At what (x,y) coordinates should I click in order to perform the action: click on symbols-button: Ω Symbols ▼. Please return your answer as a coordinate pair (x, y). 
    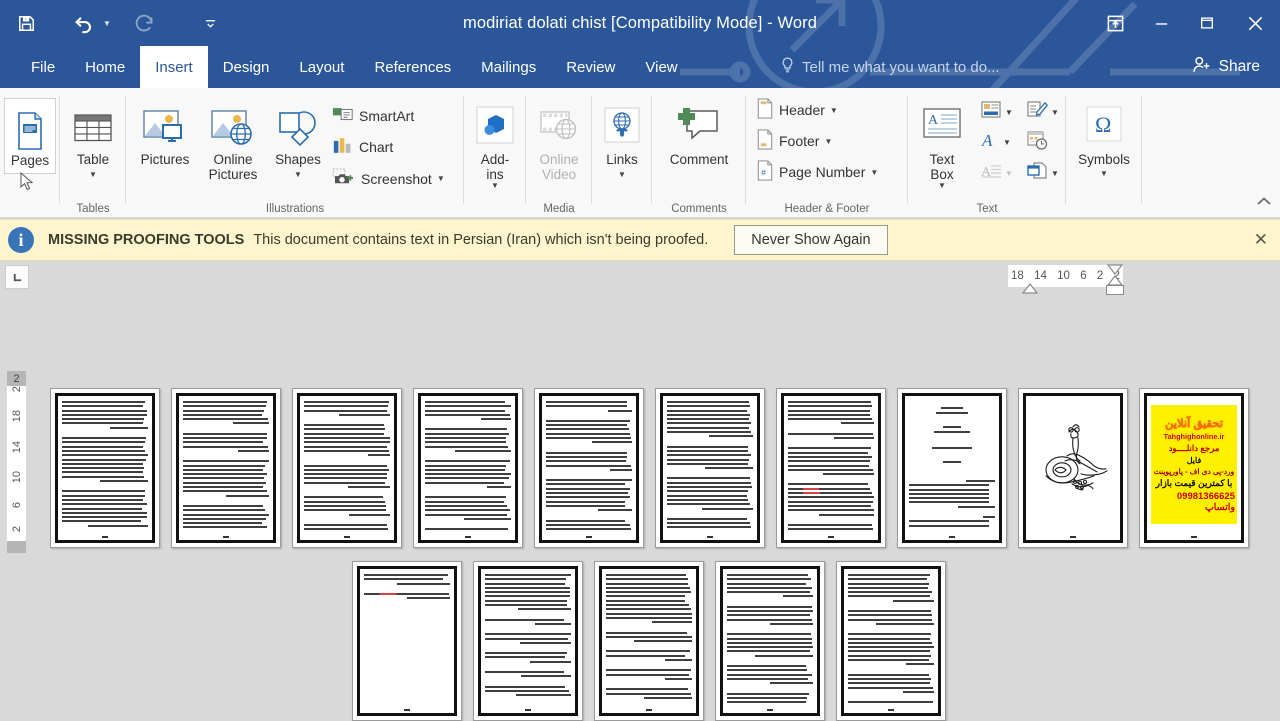
    Looking at the image, I should click on (1104, 140).